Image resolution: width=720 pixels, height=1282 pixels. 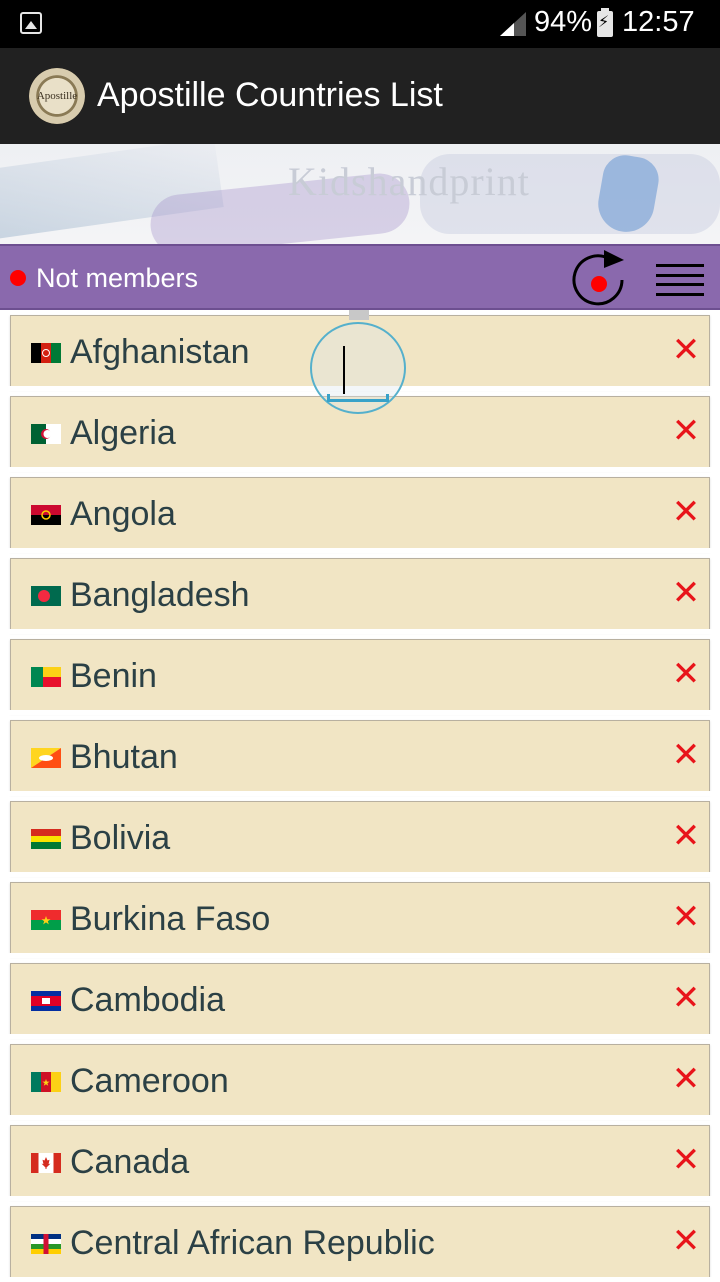 What do you see at coordinates (160, 352) in the screenshot?
I see `country-name: Afghanistan` at bounding box center [160, 352].